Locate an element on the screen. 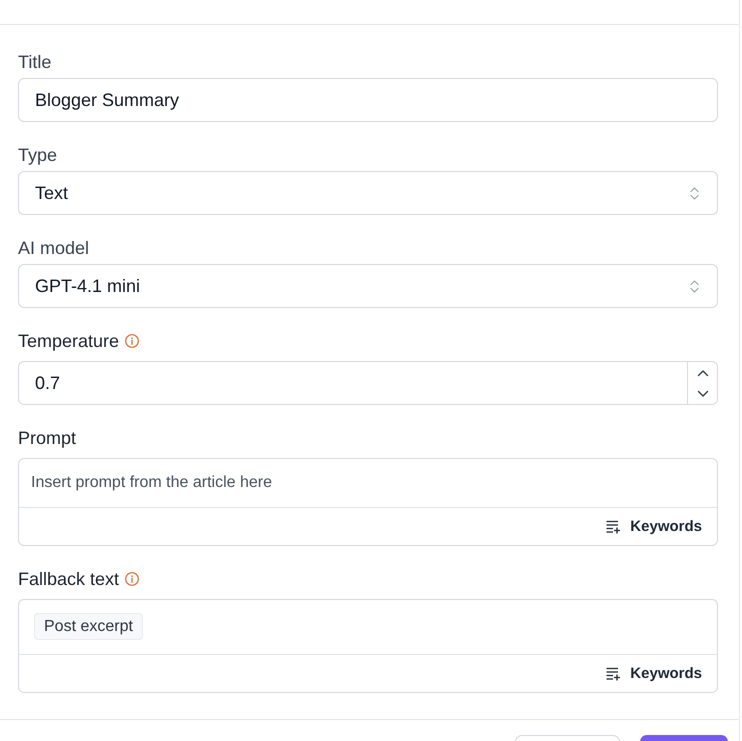  select-field: GPT-4.1 mini is located at coordinates (368, 286).